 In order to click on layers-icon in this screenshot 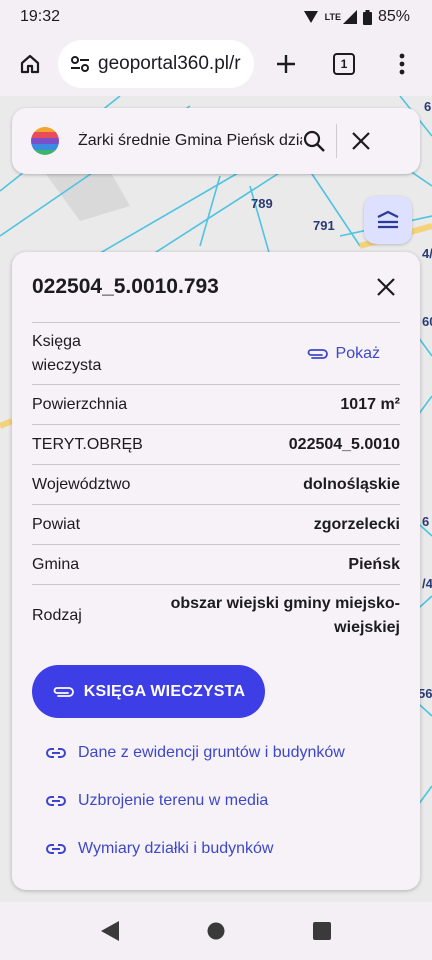, I will do `click(388, 219)`.